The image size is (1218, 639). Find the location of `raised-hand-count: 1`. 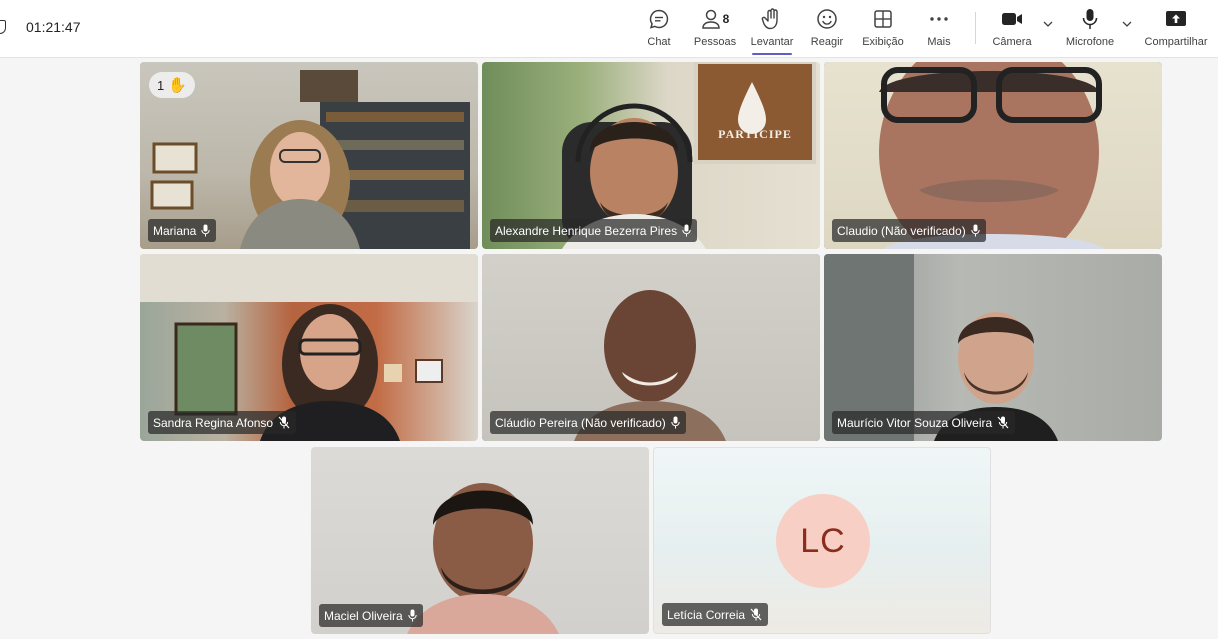

raised-hand-count: 1 is located at coordinates (161, 85).